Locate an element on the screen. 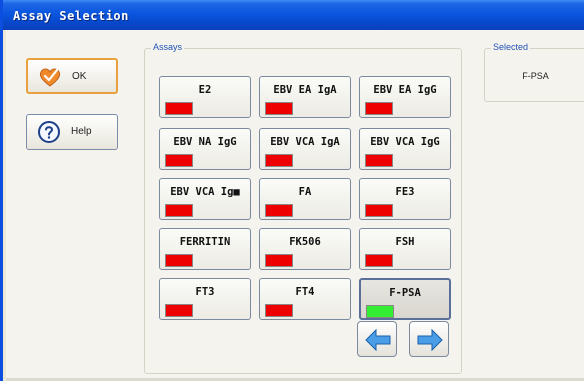 This screenshot has width=584, height=381. assay-button: EBV EA IgA is located at coordinates (305, 97).